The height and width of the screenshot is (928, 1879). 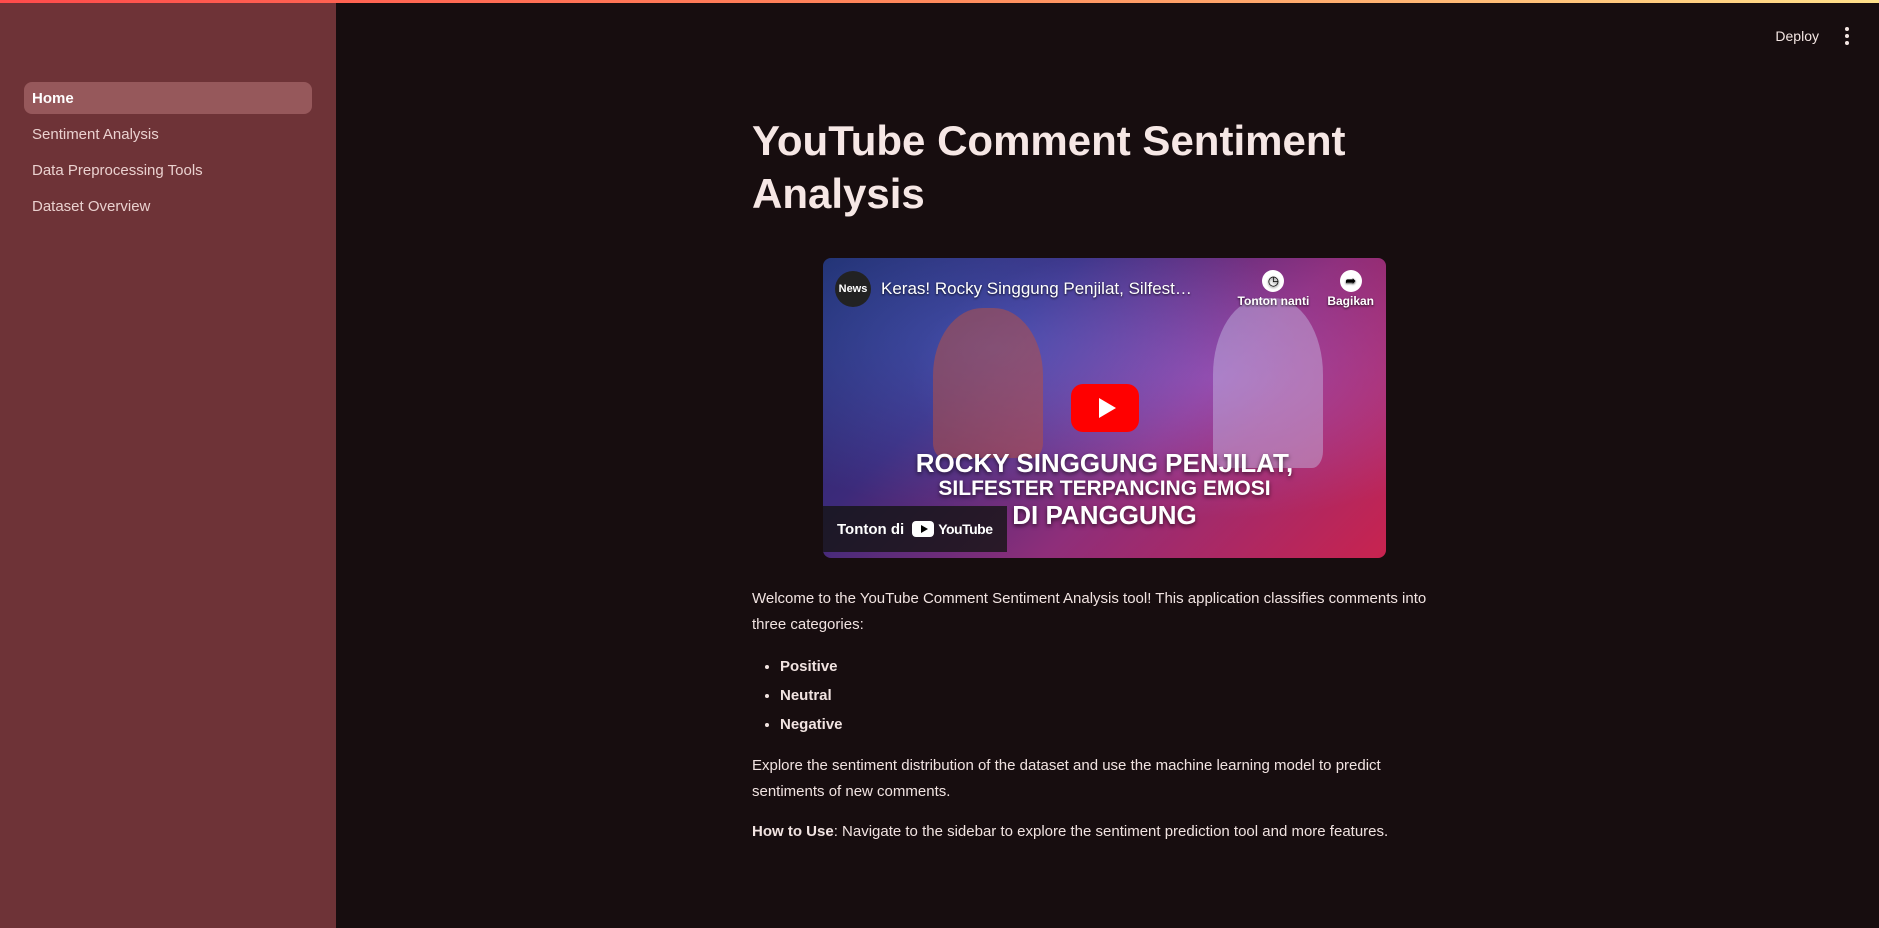 I want to click on channel-avatar: News, so click(x=853, y=289).